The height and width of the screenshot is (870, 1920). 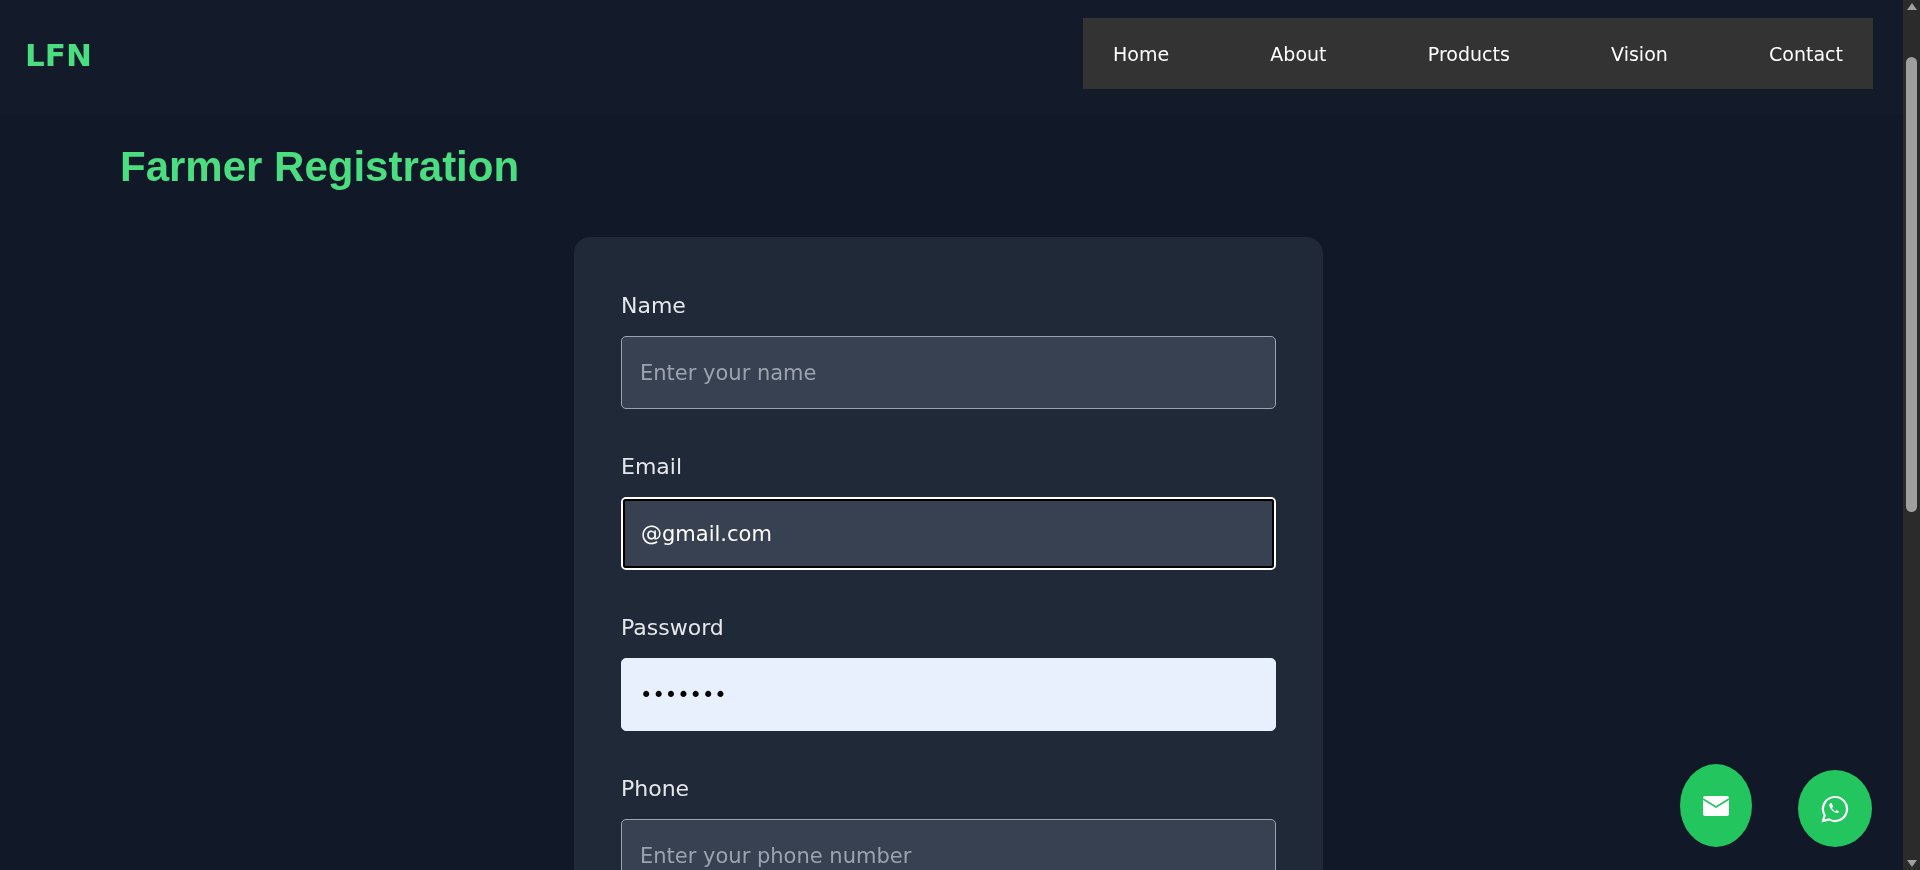 What do you see at coordinates (1911, 284) in the screenshot?
I see `scrollbar-thumb` at bounding box center [1911, 284].